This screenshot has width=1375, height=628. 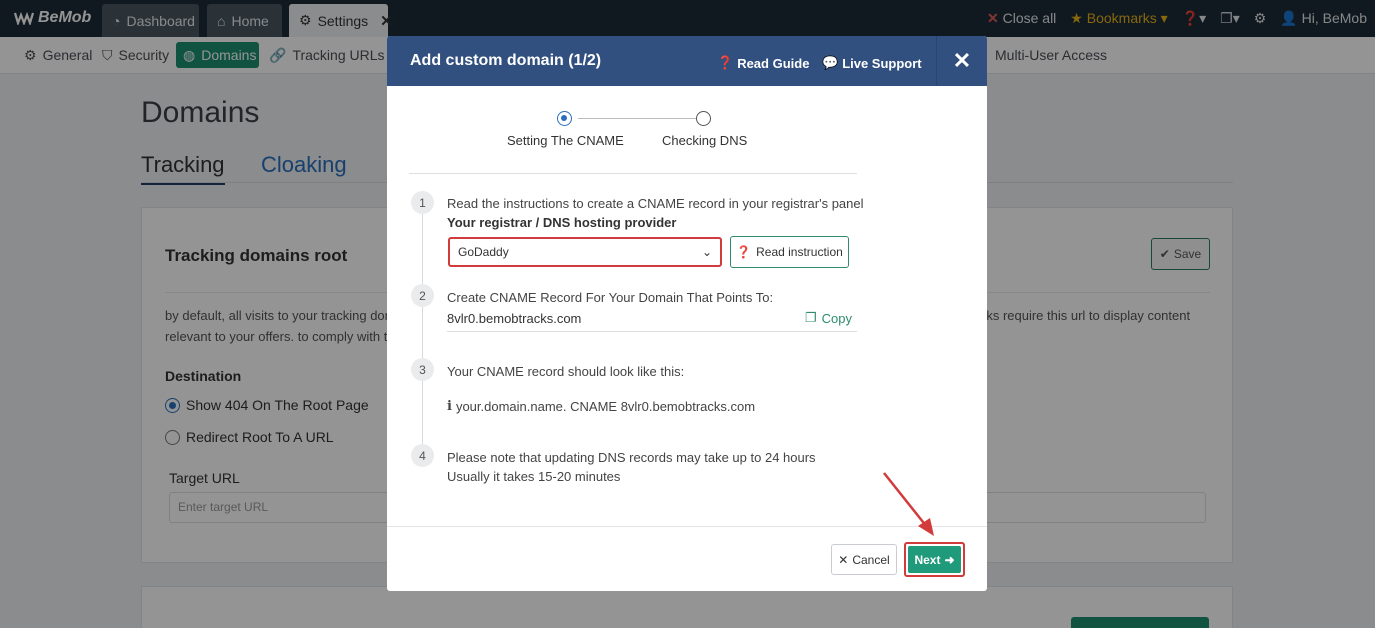 I want to click on live-support-label: Live Support, so click(x=882, y=63).